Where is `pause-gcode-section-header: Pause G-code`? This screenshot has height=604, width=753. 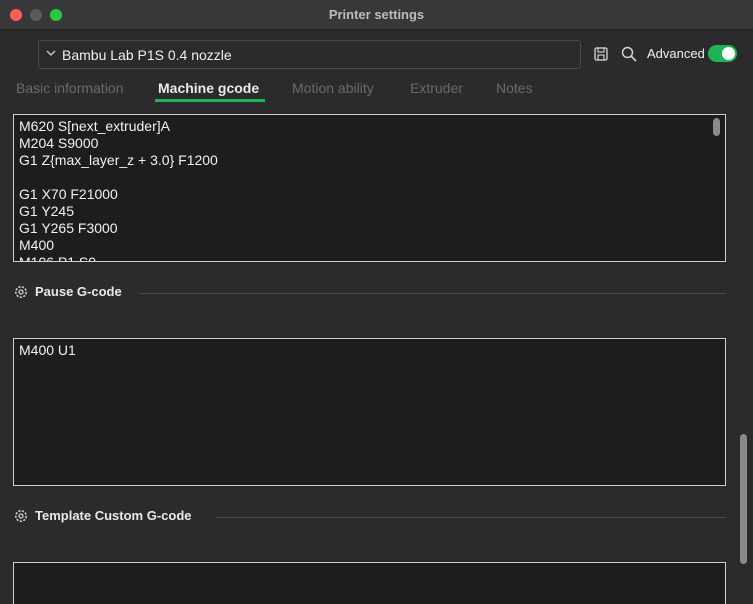
pause-gcode-section-header: Pause G-code is located at coordinates (369, 293).